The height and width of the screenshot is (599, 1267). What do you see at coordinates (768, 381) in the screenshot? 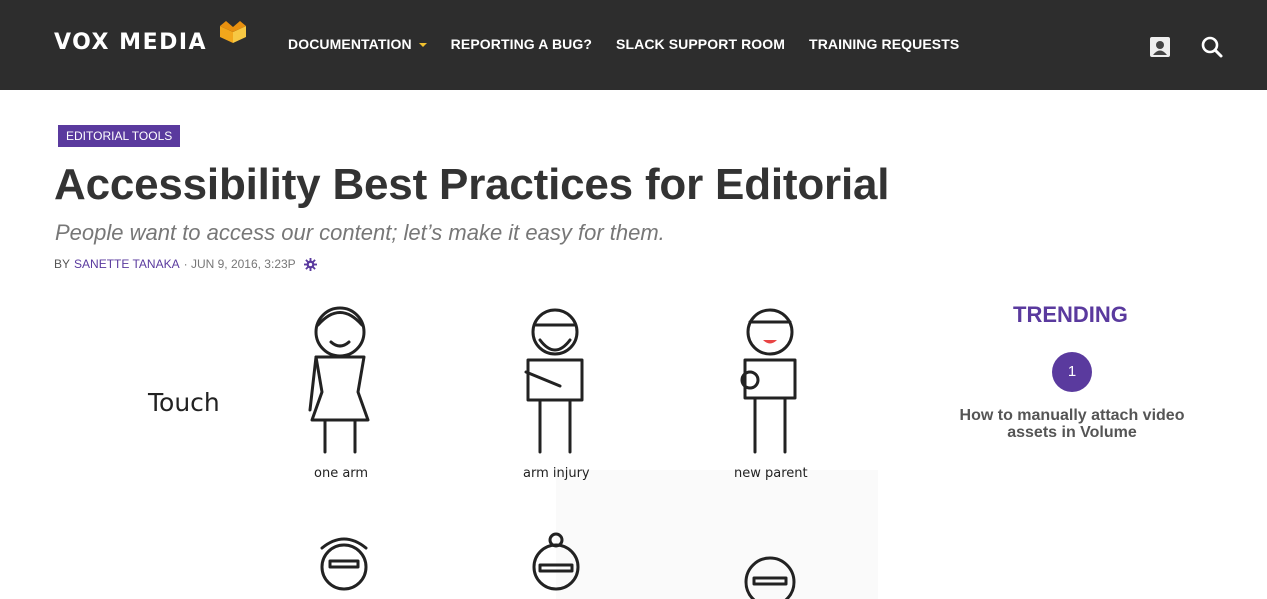
I see `new-parent-figure` at bounding box center [768, 381].